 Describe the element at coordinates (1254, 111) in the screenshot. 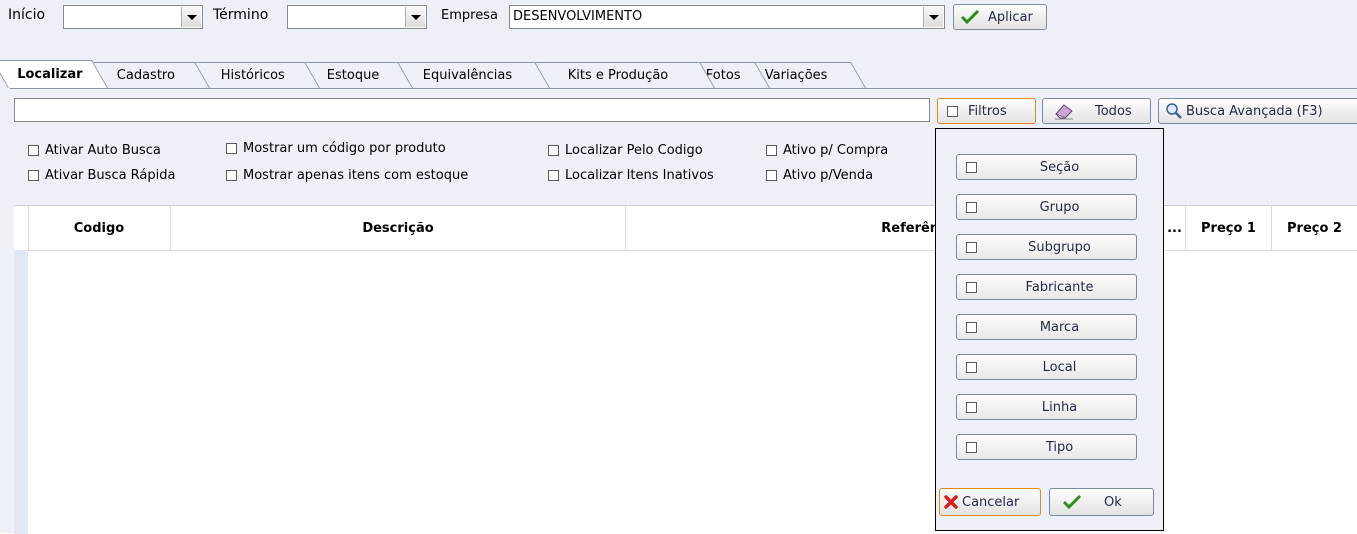

I see `busca-avancada-label: Busca Avançada (F3)` at that location.